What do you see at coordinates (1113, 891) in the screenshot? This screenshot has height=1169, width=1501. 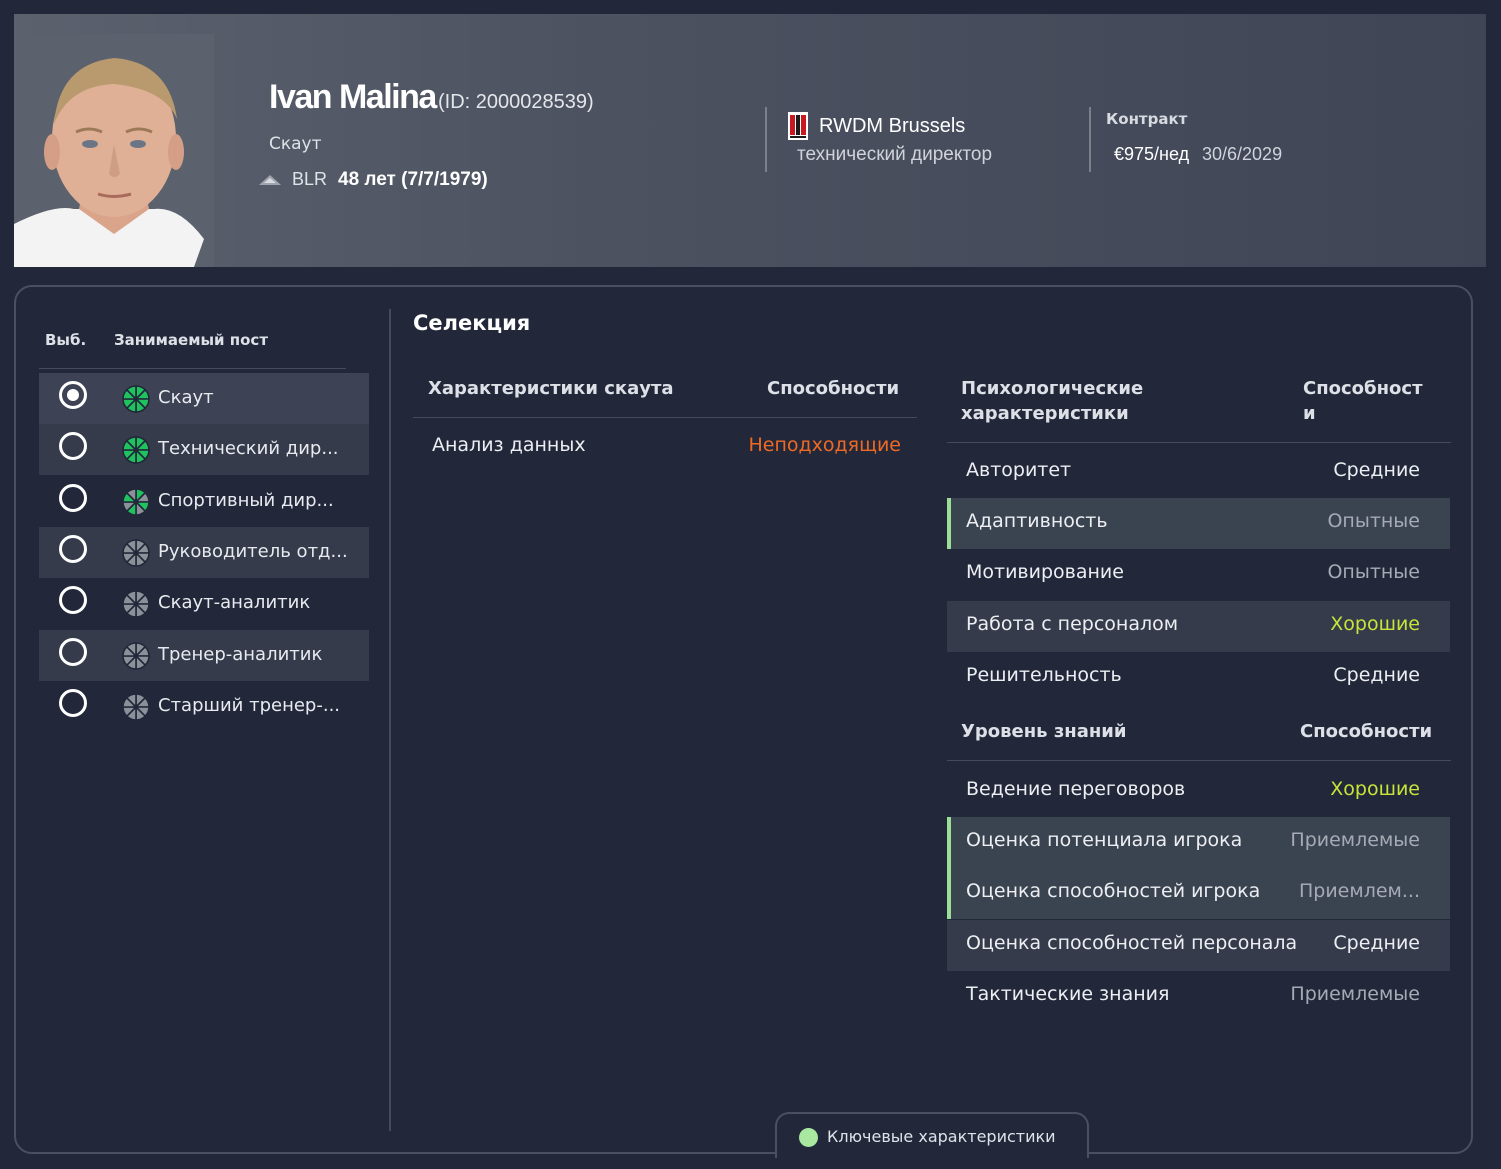 I see `attribute-name: Оценка способностей игрока` at bounding box center [1113, 891].